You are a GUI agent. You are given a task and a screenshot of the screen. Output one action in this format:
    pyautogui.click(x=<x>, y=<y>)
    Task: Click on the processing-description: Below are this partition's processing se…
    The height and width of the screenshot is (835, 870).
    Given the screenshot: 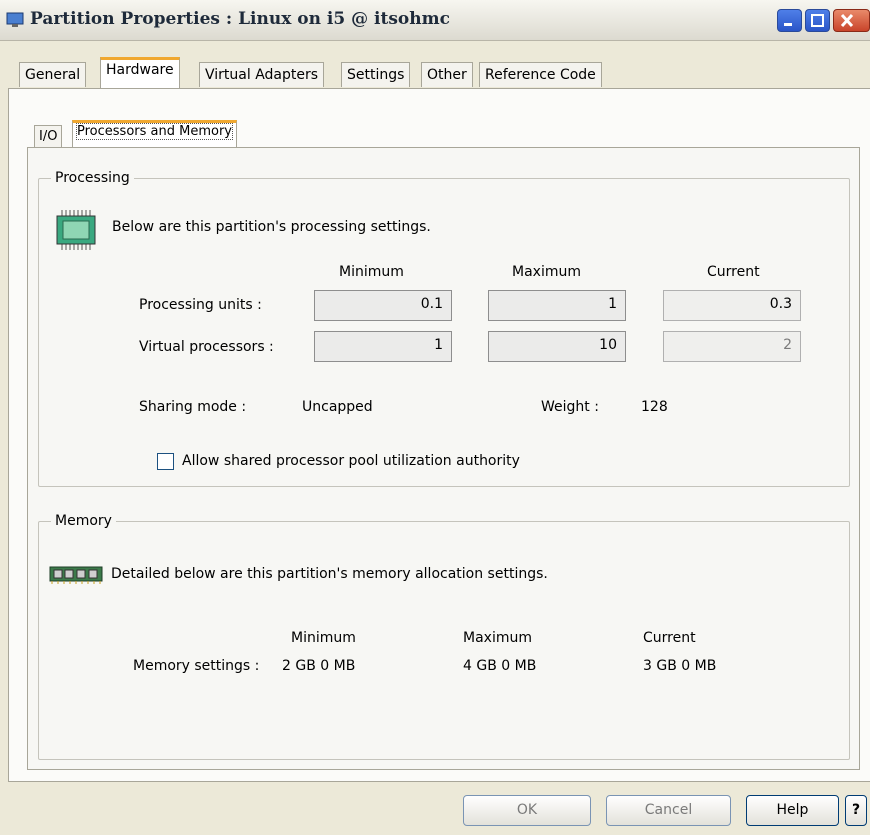 What is the action you would take?
    pyautogui.click(x=271, y=227)
    